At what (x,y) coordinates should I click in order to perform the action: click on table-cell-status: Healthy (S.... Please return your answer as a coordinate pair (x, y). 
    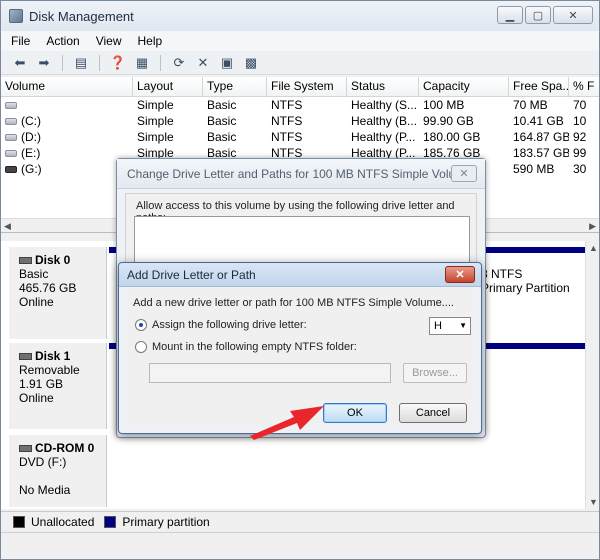
    Looking at the image, I should click on (383, 105).